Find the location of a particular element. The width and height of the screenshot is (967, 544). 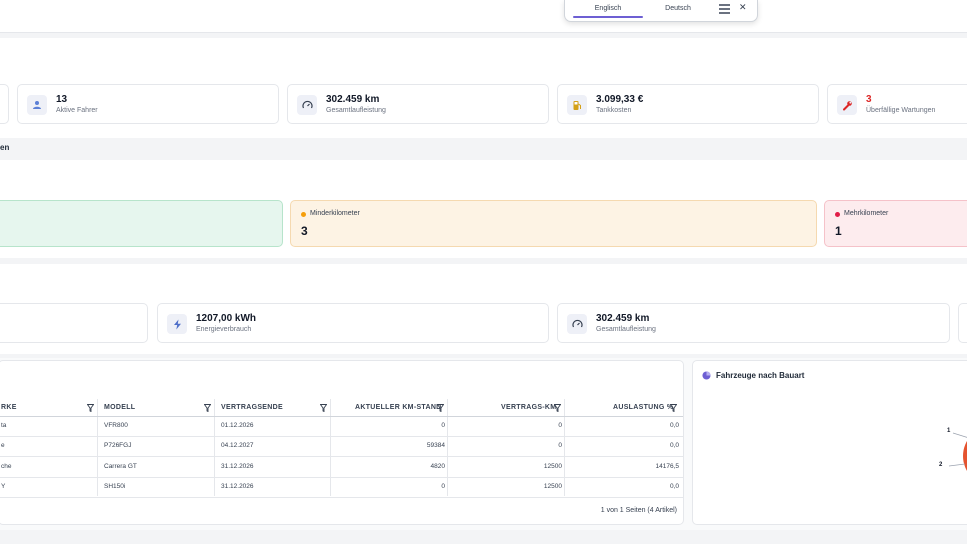

close-icon: ✕ is located at coordinates (743, 7).